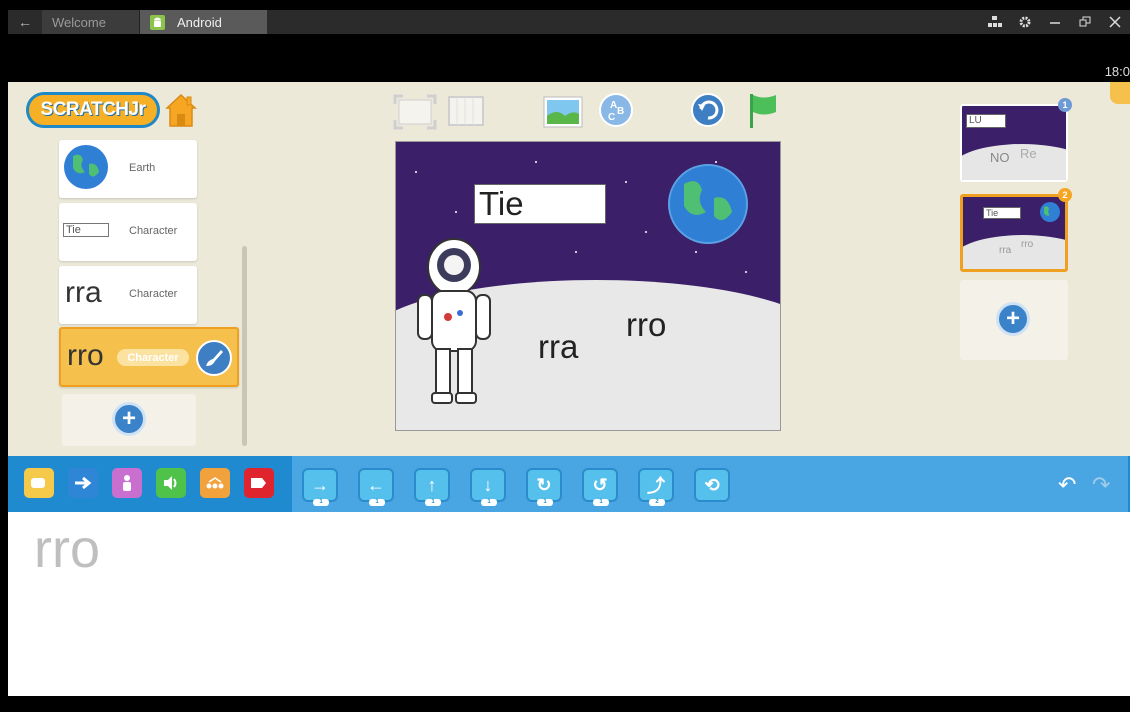  What do you see at coordinates (611, 117) in the screenshot?
I see `svg-text: C` at bounding box center [611, 117].